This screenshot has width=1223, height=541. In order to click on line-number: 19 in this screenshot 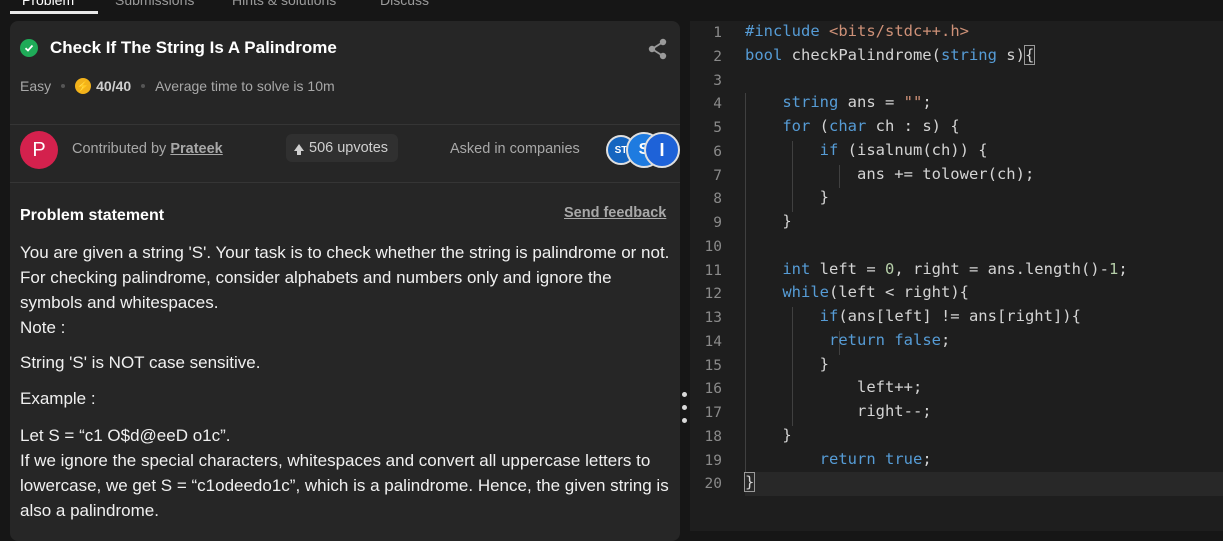, I will do `click(713, 460)`.